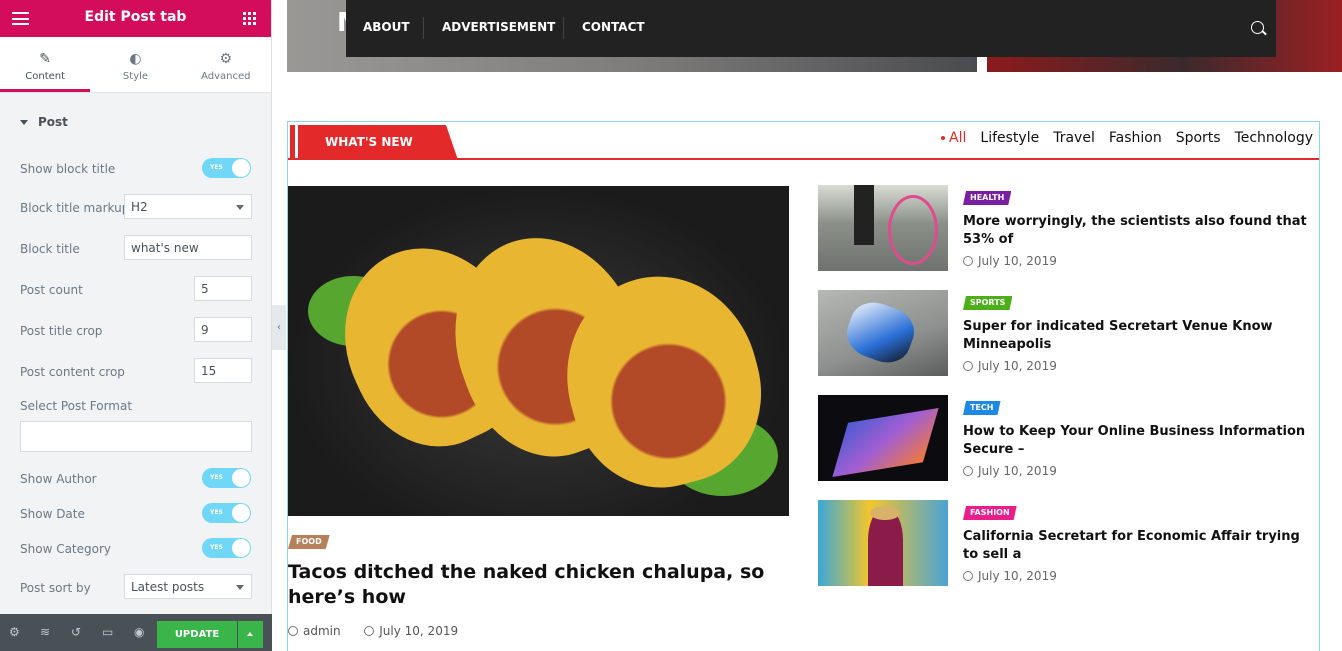  I want to click on responsive-icon: ▭, so click(107, 632).